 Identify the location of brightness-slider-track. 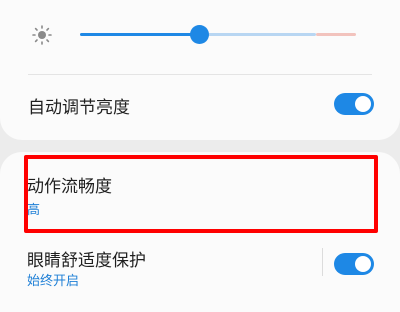
(258, 34).